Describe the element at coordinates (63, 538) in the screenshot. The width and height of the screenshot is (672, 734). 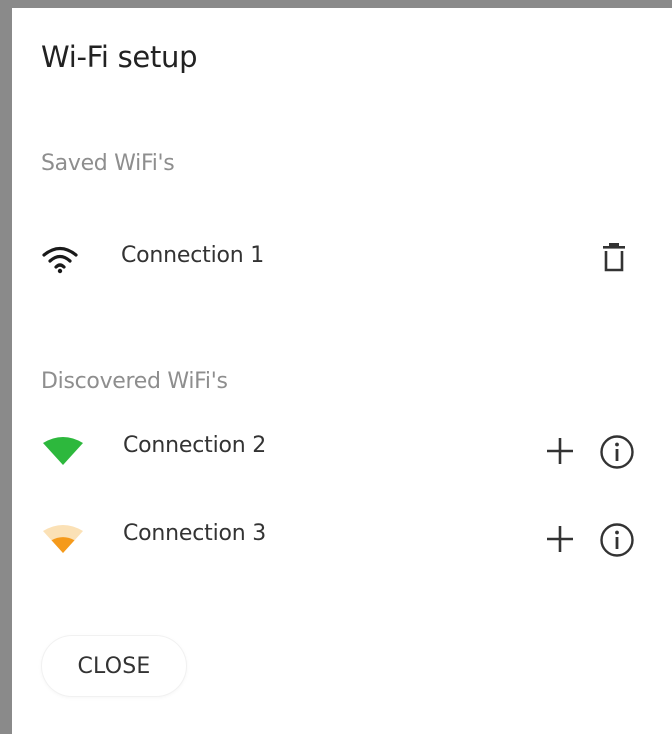
I see `wifi-medium-icon` at that location.